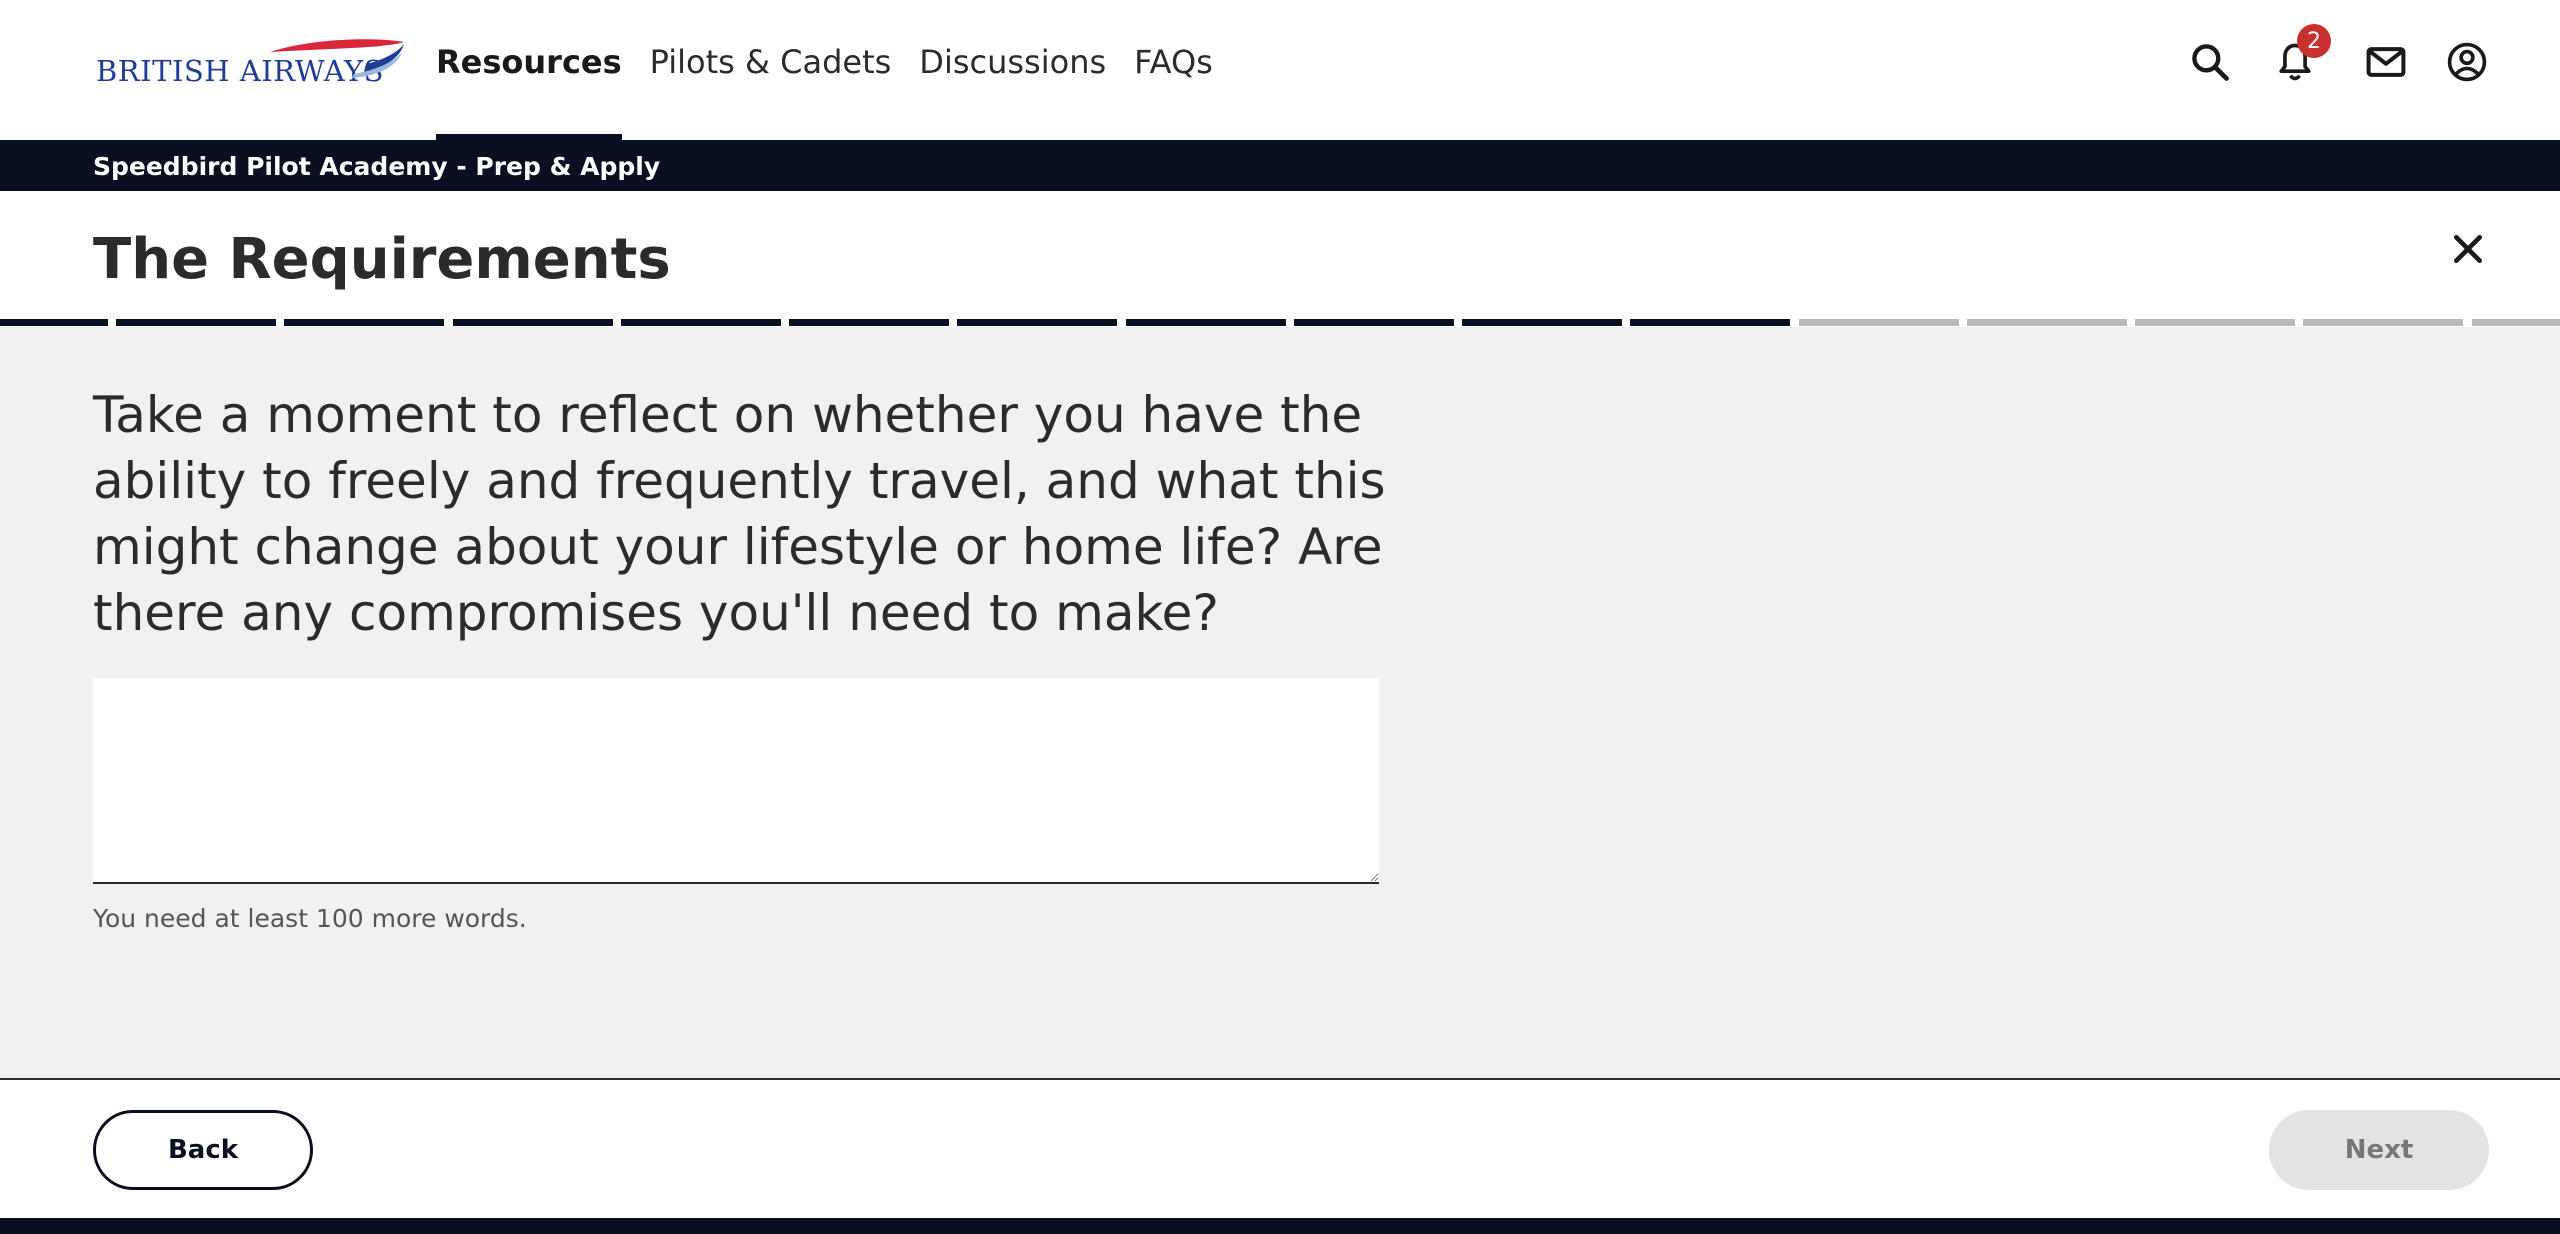  Describe the element at coordinates (1280, 1148) in the screenshot. I see `footer-bar: Back Next` at that location.